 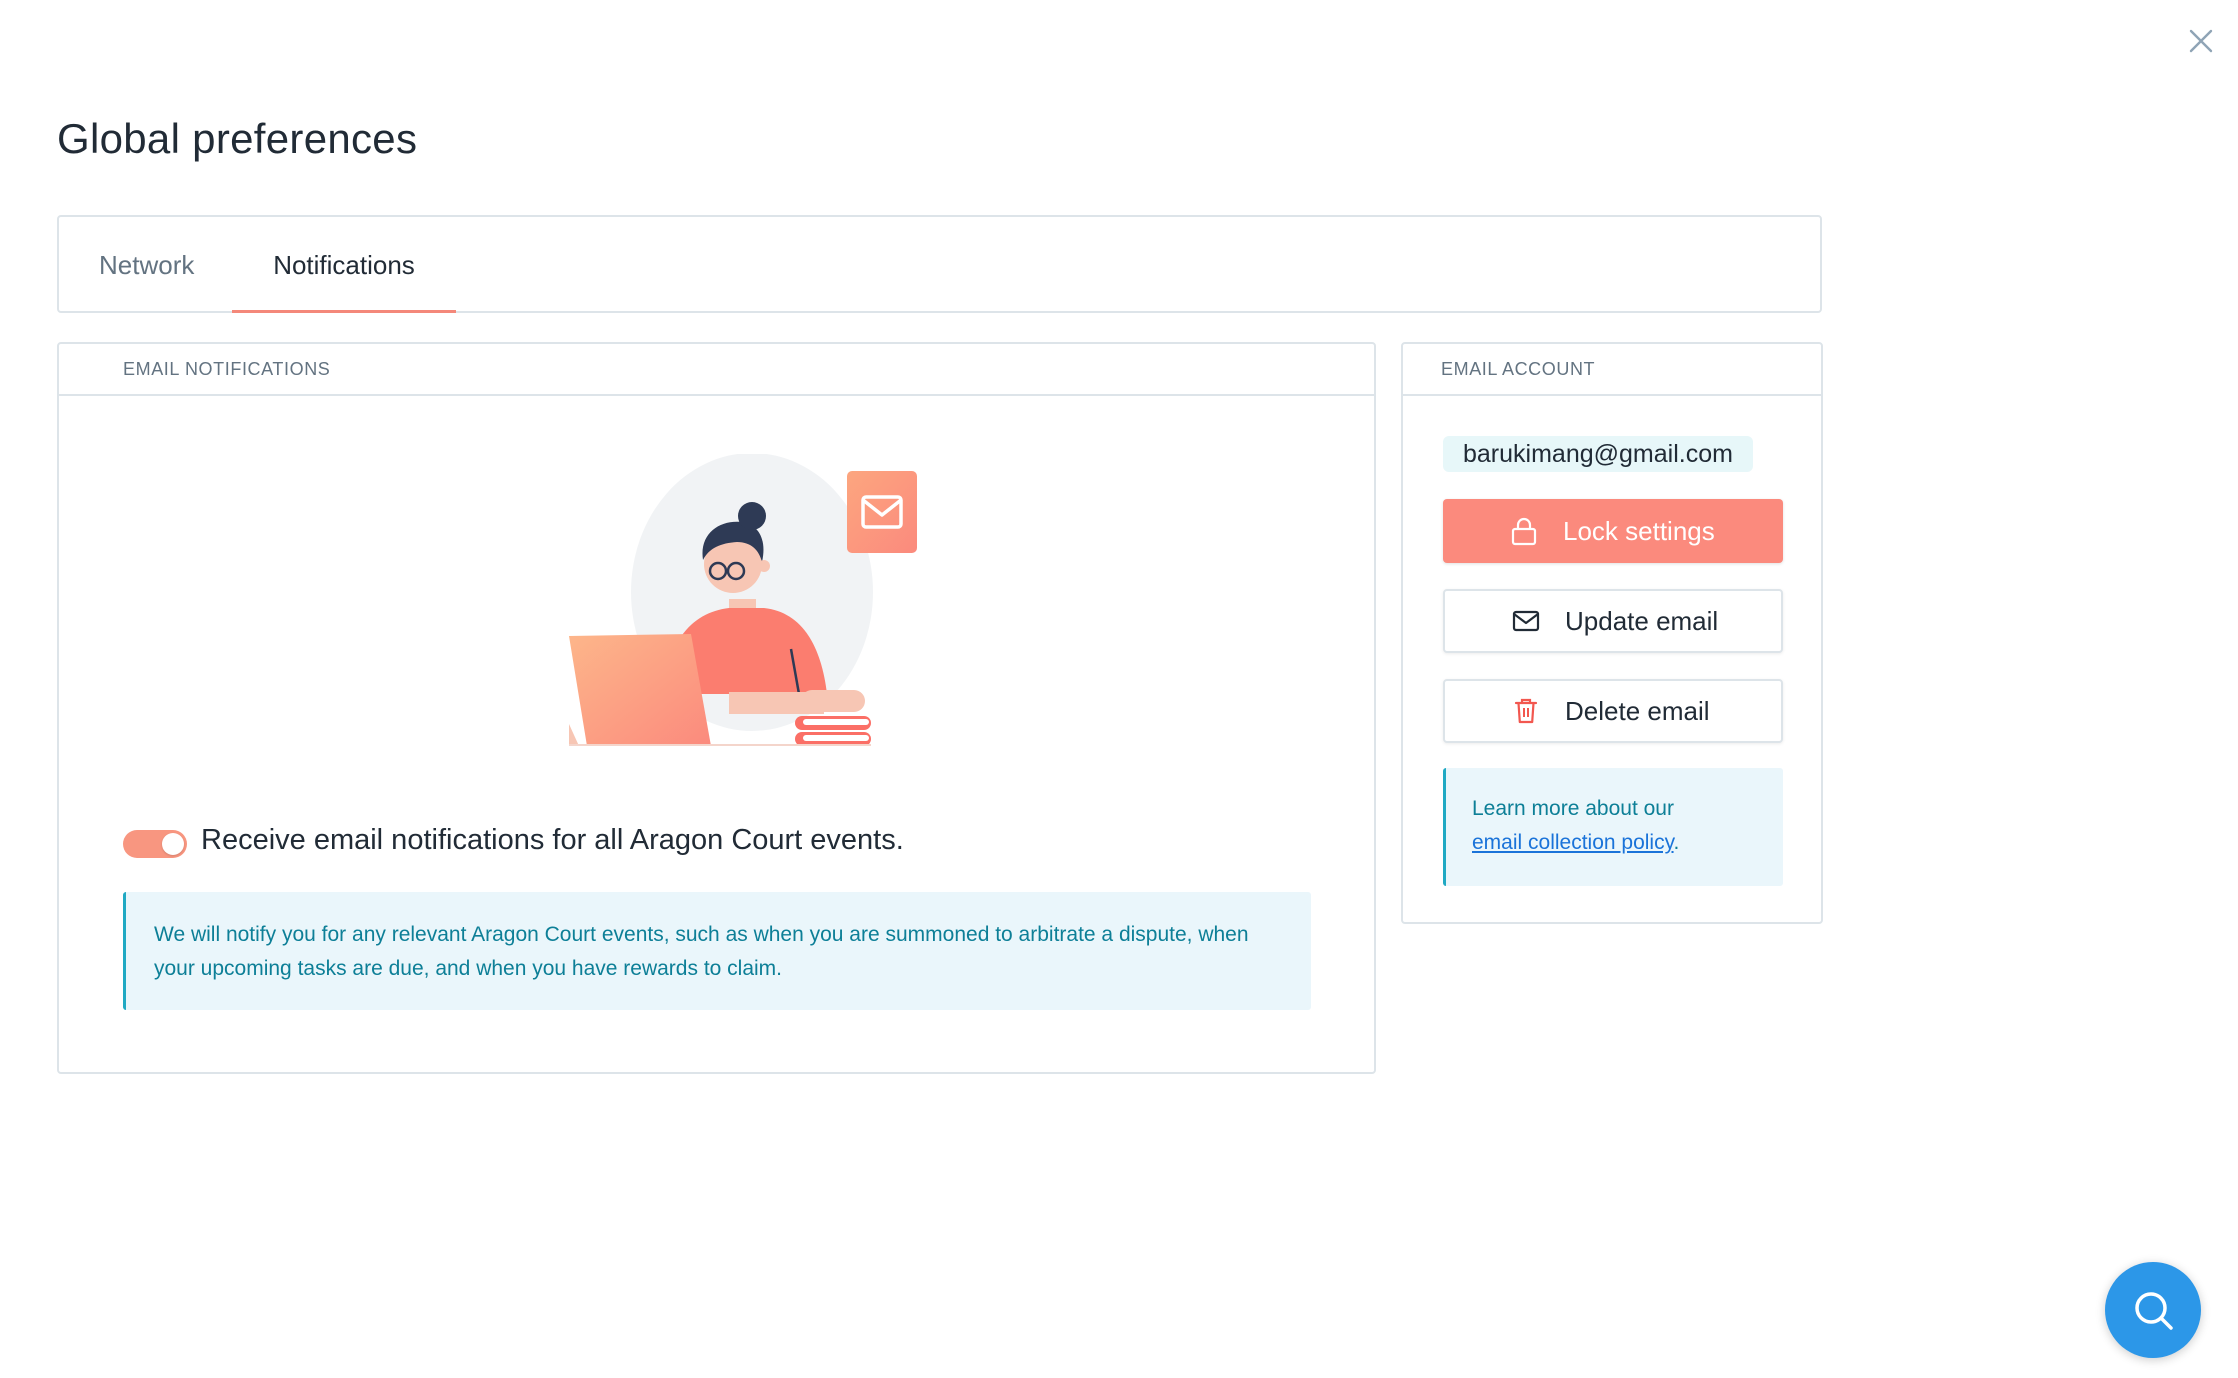 What do you see at coordinates (1637, 710) in the screenshot?
I see `delete-email-label: Delete email` at bounding box center [1637, 710].